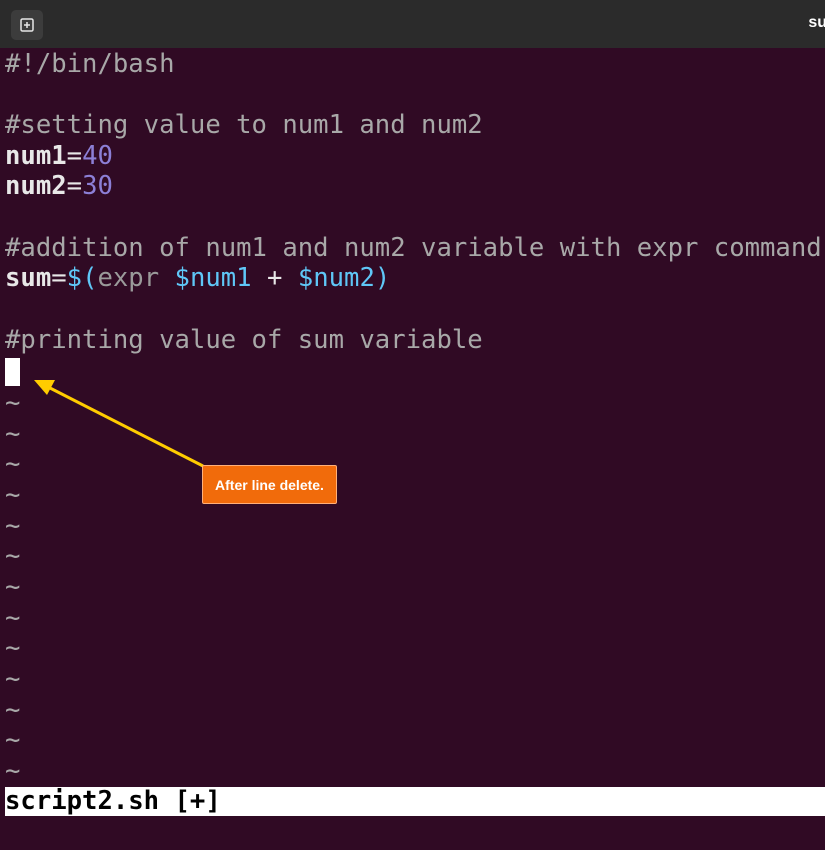 Image resolution: width=825 pixels, height=850 pixels. Describe the element at coordinates (36, 186) in the screenshot. I see `variable-name: num2` at that location.